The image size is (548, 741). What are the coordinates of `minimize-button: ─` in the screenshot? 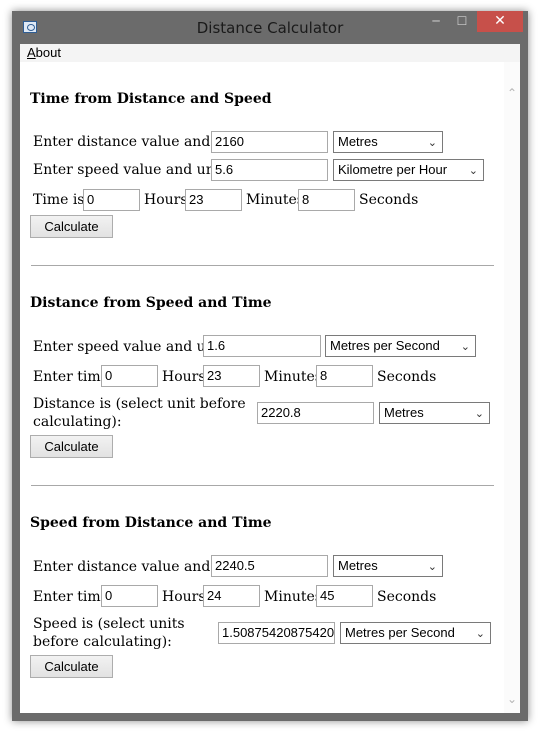 It's located at (436, 21).